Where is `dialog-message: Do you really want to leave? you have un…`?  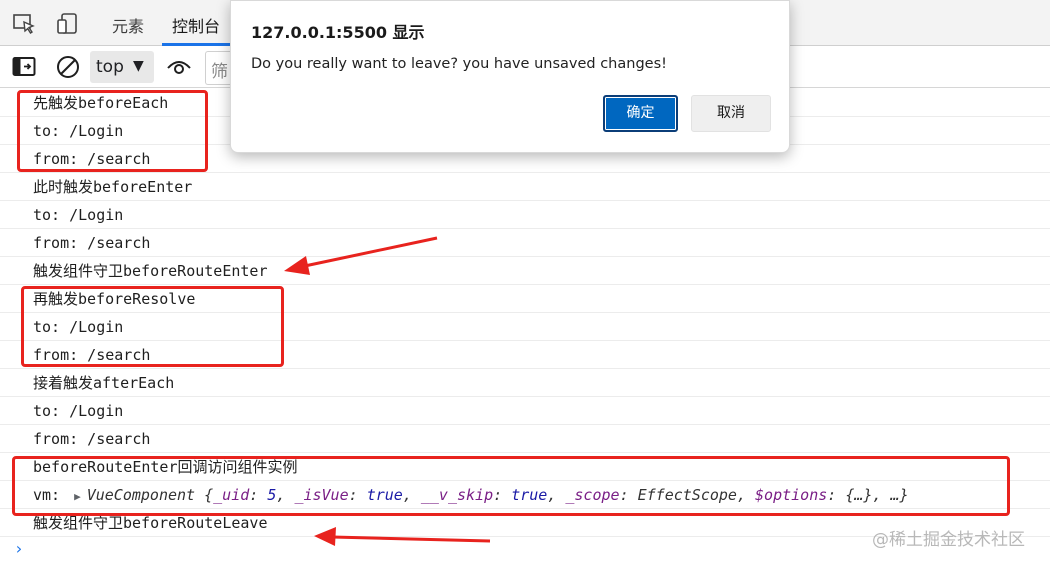
dialog-message: Do you really want to leave? you have un… is located at coordinates (459, 64).